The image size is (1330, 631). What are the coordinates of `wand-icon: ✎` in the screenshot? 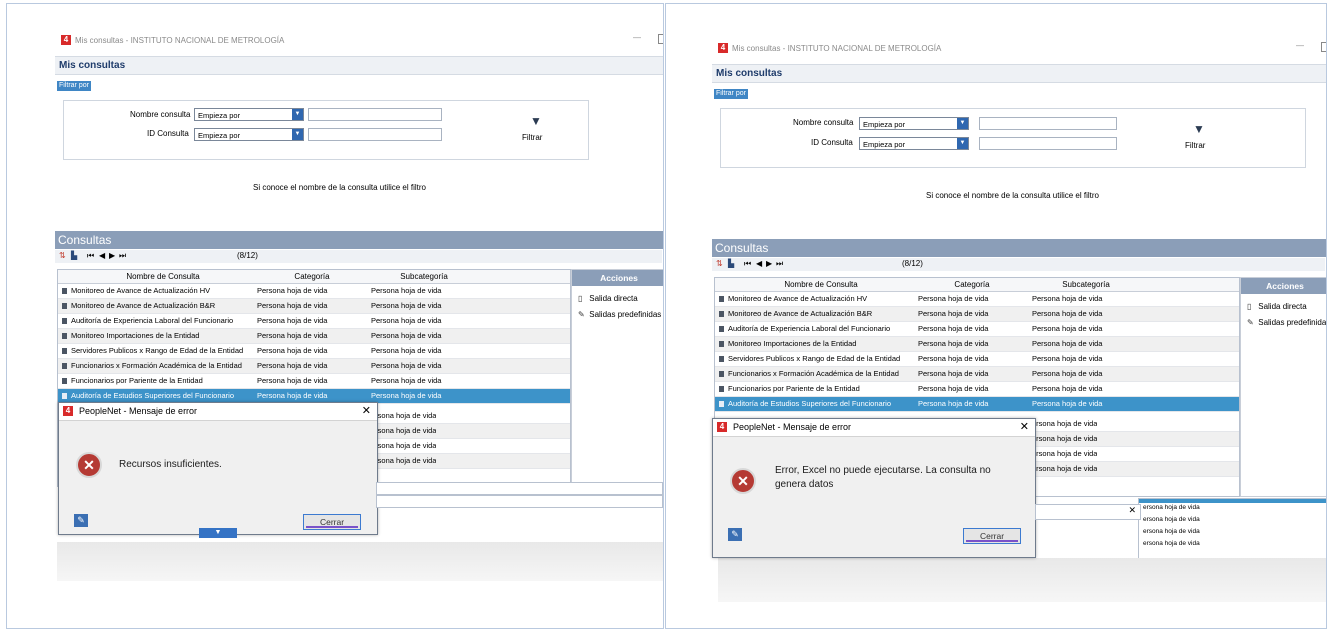 It's located at (1250, 322).